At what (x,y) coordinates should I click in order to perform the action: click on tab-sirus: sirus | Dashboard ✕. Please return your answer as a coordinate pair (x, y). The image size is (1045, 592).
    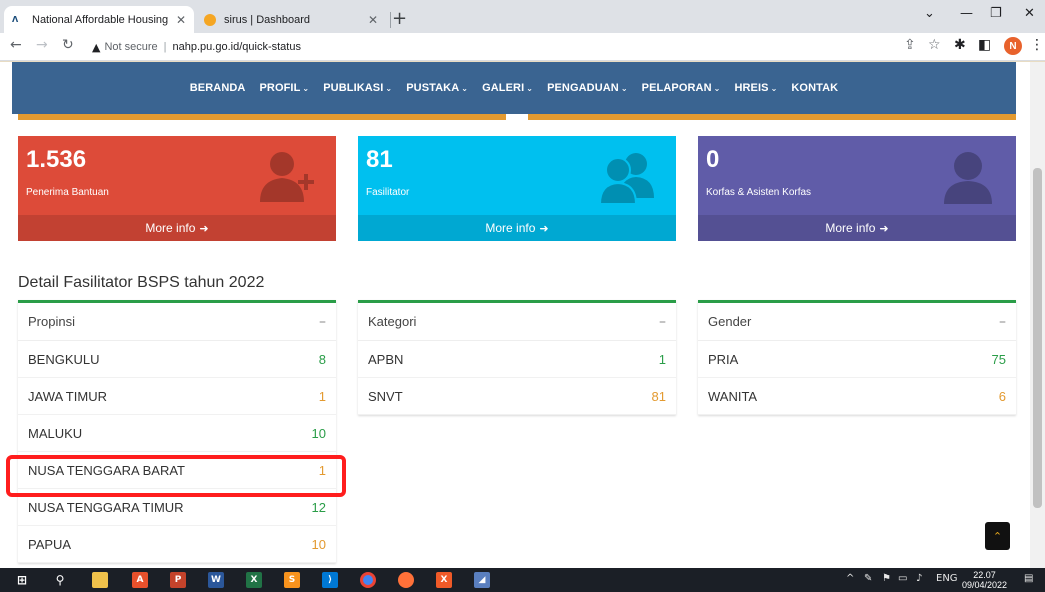
    Looking at the image, I should click on (291, 19).